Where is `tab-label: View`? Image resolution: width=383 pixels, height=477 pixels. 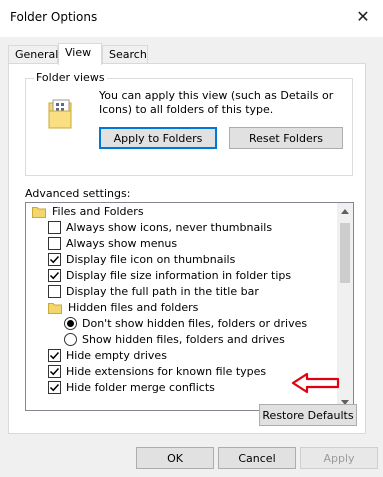
tab-label: View is located at coordinates (78, 52).